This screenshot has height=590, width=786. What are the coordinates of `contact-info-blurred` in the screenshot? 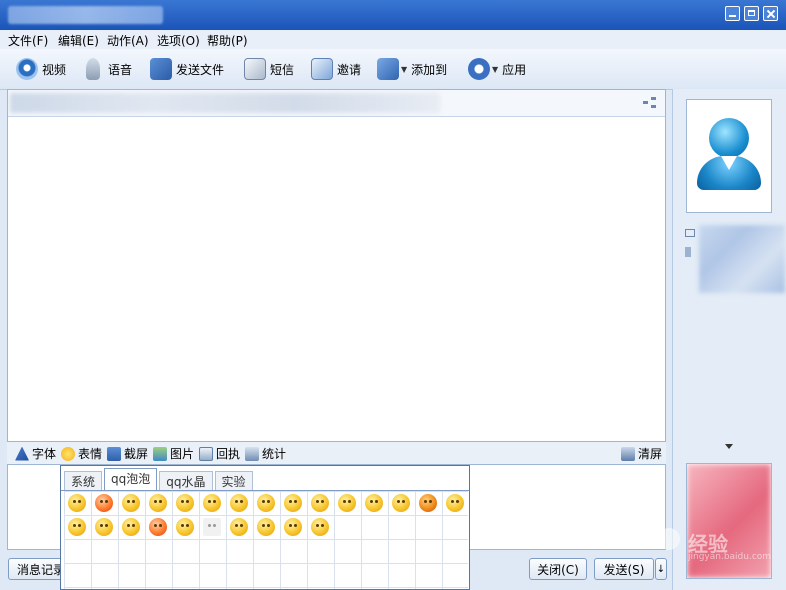 It's located at (225, 103).